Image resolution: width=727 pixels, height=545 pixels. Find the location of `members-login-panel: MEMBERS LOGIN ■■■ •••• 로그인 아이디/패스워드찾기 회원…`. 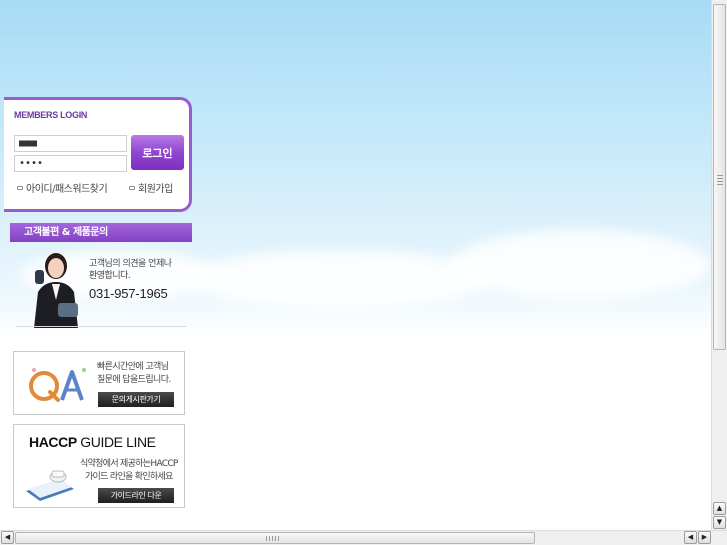

members-login-panel: MEMBERS LOGIN ■■■ •••• 로그인 아이디/패스워드찾기 회원… is located at coordinates (98, 154).